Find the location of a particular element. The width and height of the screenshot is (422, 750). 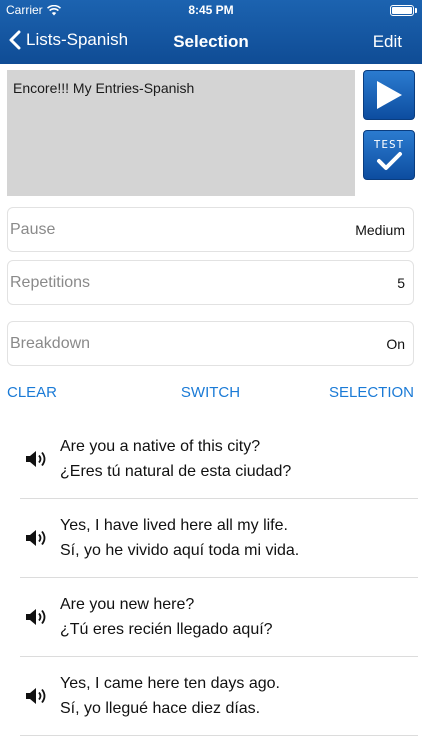

action-bar: CLEAR SWITCH SELECTION is located at coordinates (210, 394).